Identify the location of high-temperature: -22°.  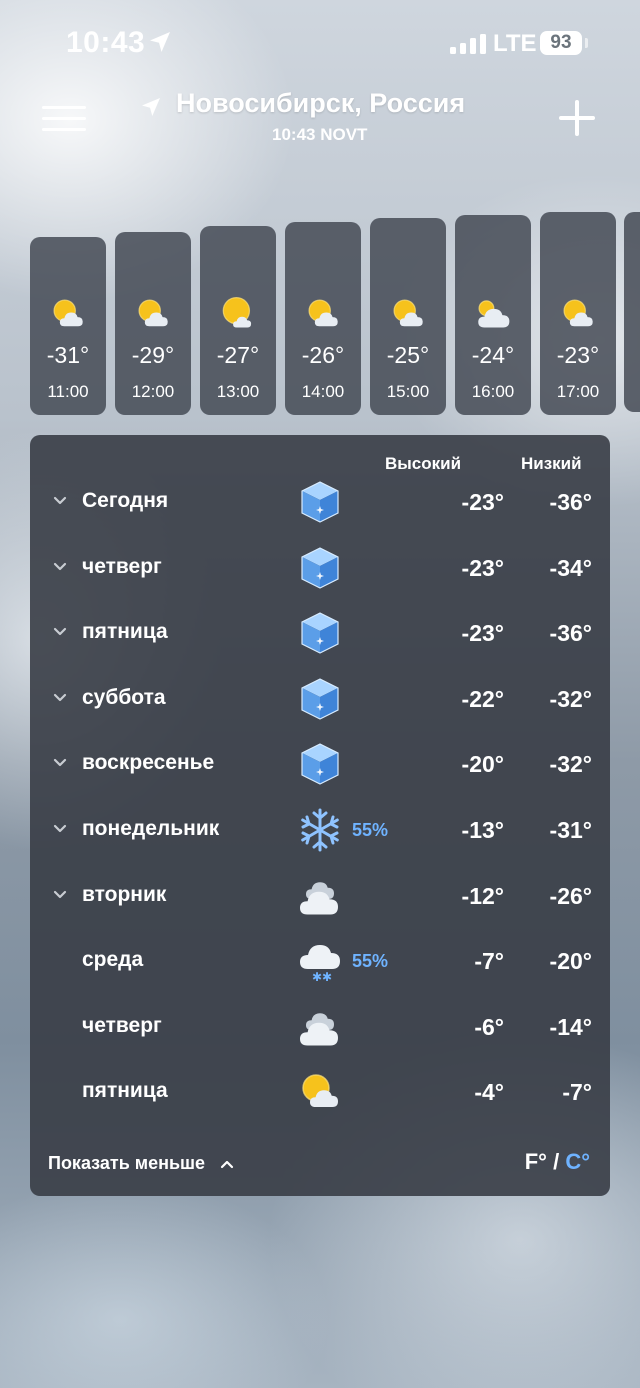
(482, 698).